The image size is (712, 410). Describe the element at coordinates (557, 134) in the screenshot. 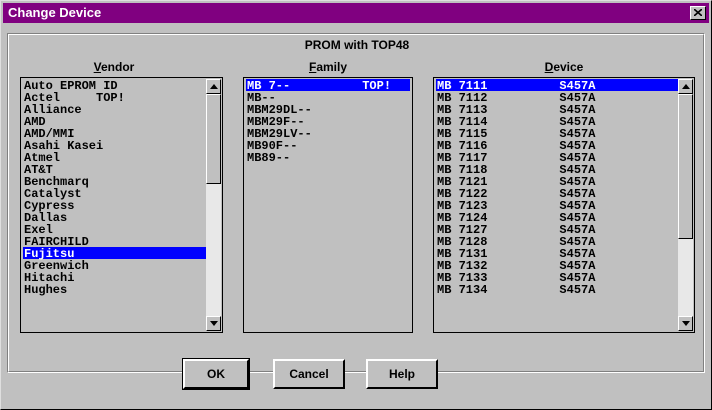

I see `device-list-item: MB 7115 S457A` at that location.